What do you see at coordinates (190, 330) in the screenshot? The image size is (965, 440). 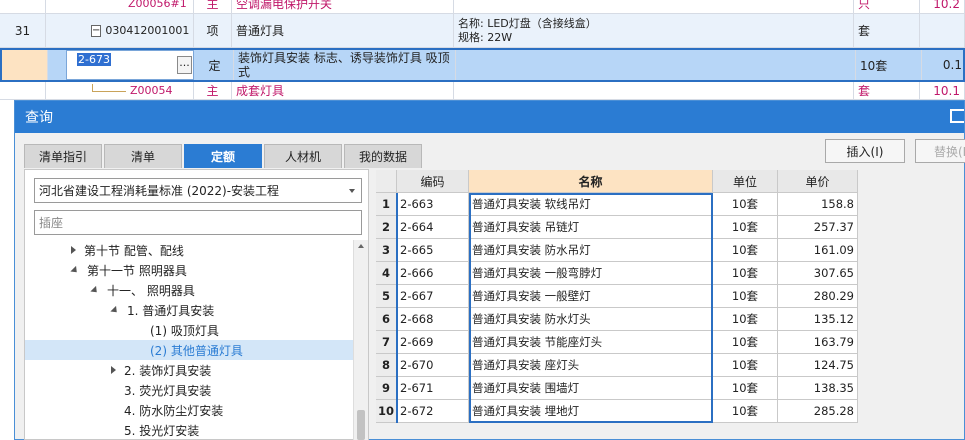 I see `tree-node: (1) 吸顶灯具` at bounding box center [190, 330].